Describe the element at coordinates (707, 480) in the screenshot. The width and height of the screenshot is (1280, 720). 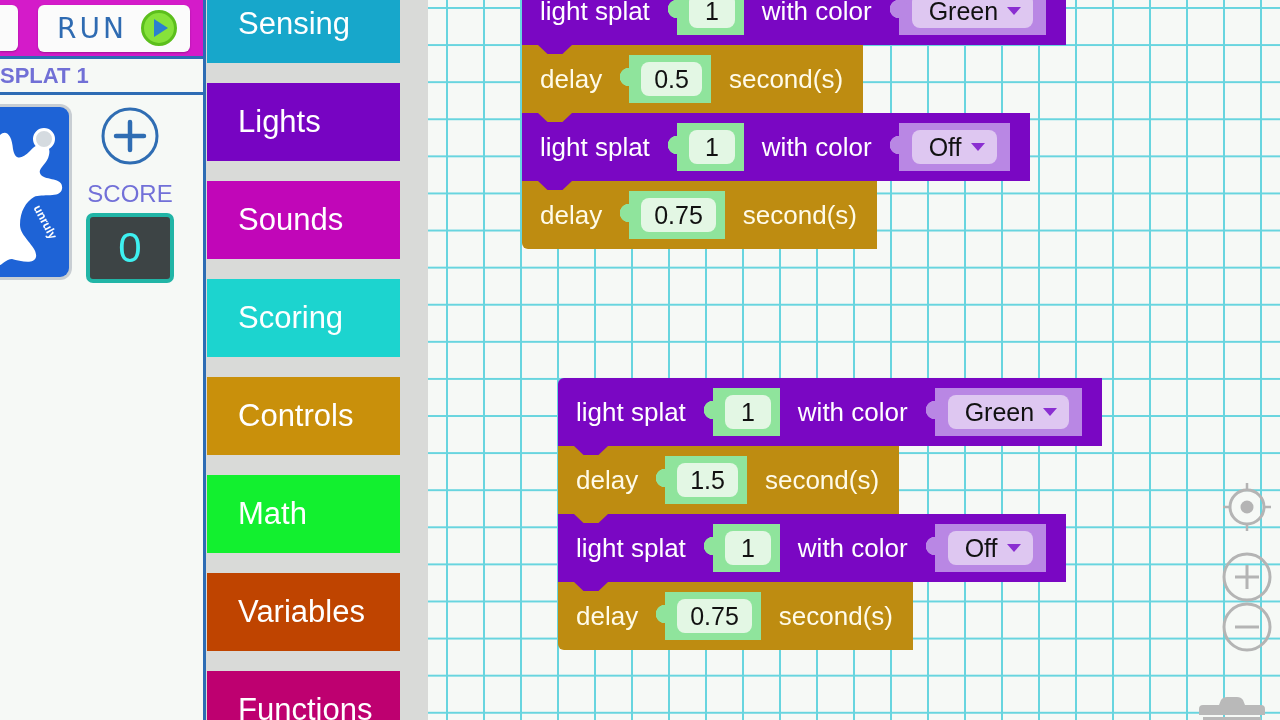
I see `number-field: 1.5` at that location.